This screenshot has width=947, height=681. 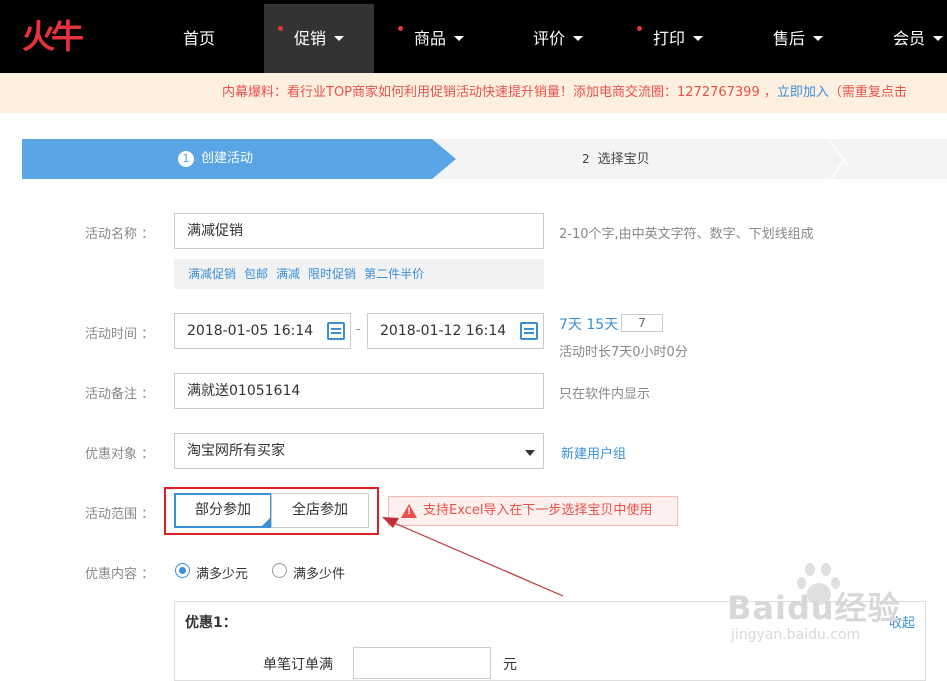 What do you see at coordinates (310, 38) in the screenshot?
I see `nav-promotion-label: 促销` at bounding box center [310, 38].